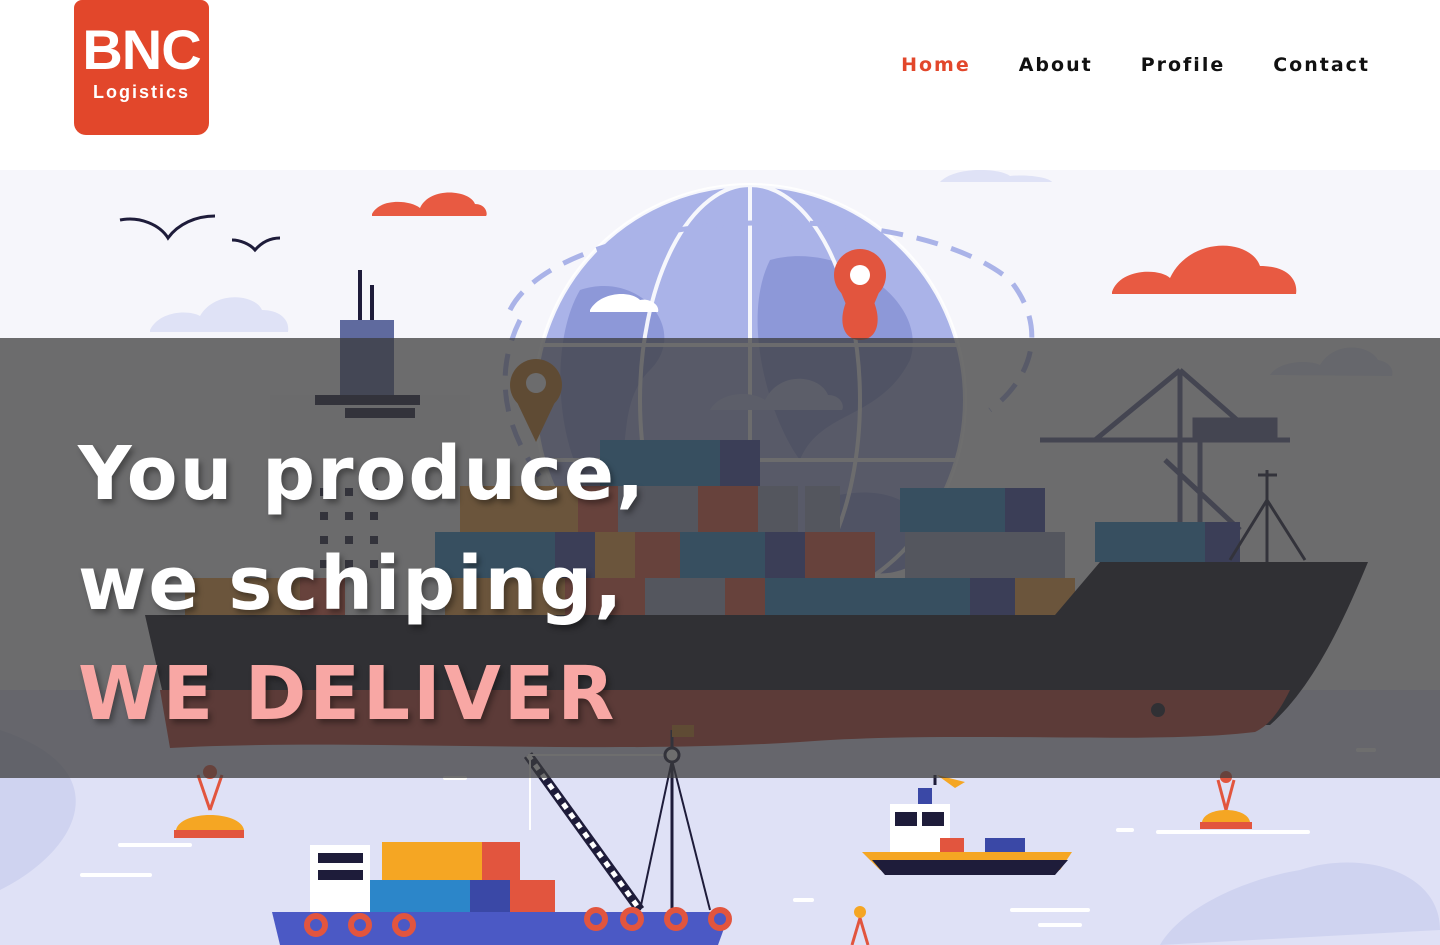  What do you see at coordinates (141, 49) in the screenshot?
I see `logo-main-text: BNC` at bounding box center [141, 49].